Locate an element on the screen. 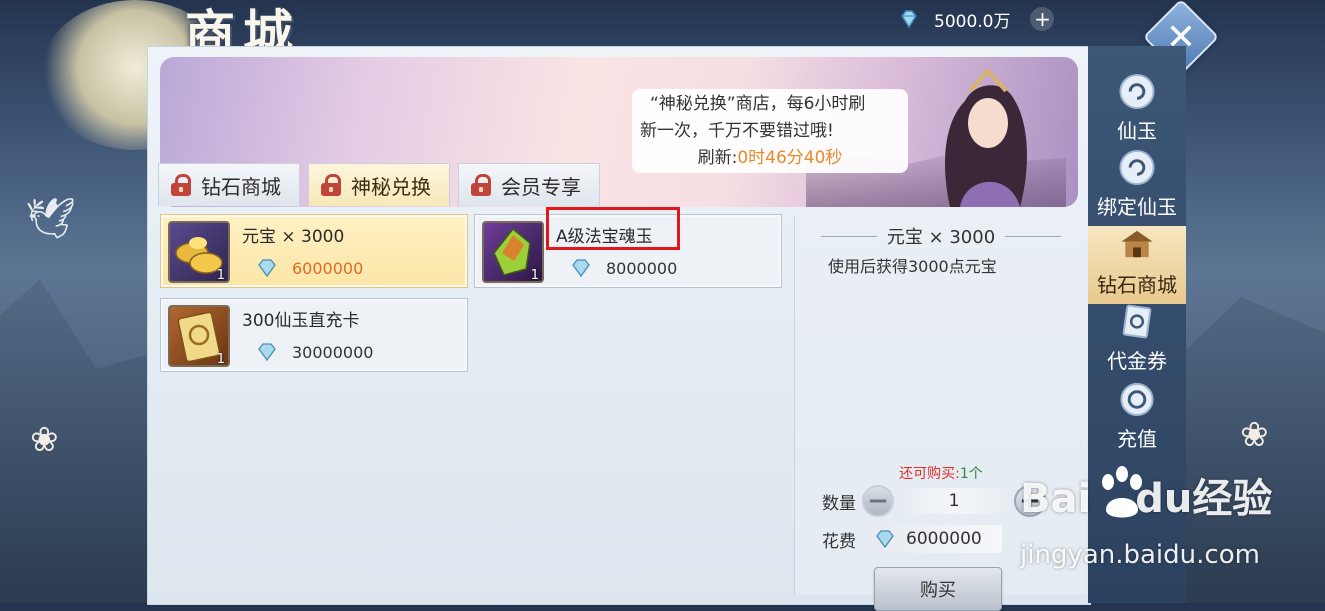 This screenshot has height=611, width=1325. quantity-stepper: − 1 + is located at coordinates (954, 501).